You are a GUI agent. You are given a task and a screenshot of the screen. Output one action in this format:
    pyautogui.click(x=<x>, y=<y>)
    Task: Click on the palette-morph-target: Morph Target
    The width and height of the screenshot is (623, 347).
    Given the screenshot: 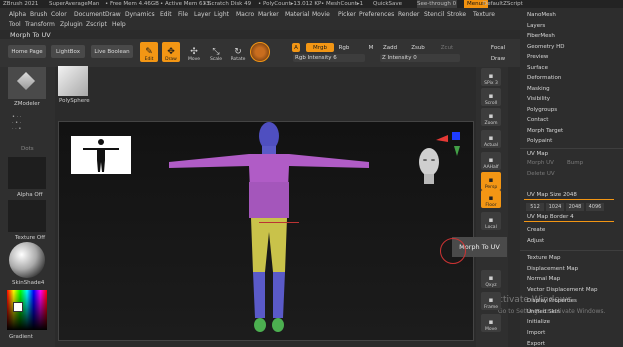 What is the action you would take?
    pyautogui.click(x=545, y=131)
    